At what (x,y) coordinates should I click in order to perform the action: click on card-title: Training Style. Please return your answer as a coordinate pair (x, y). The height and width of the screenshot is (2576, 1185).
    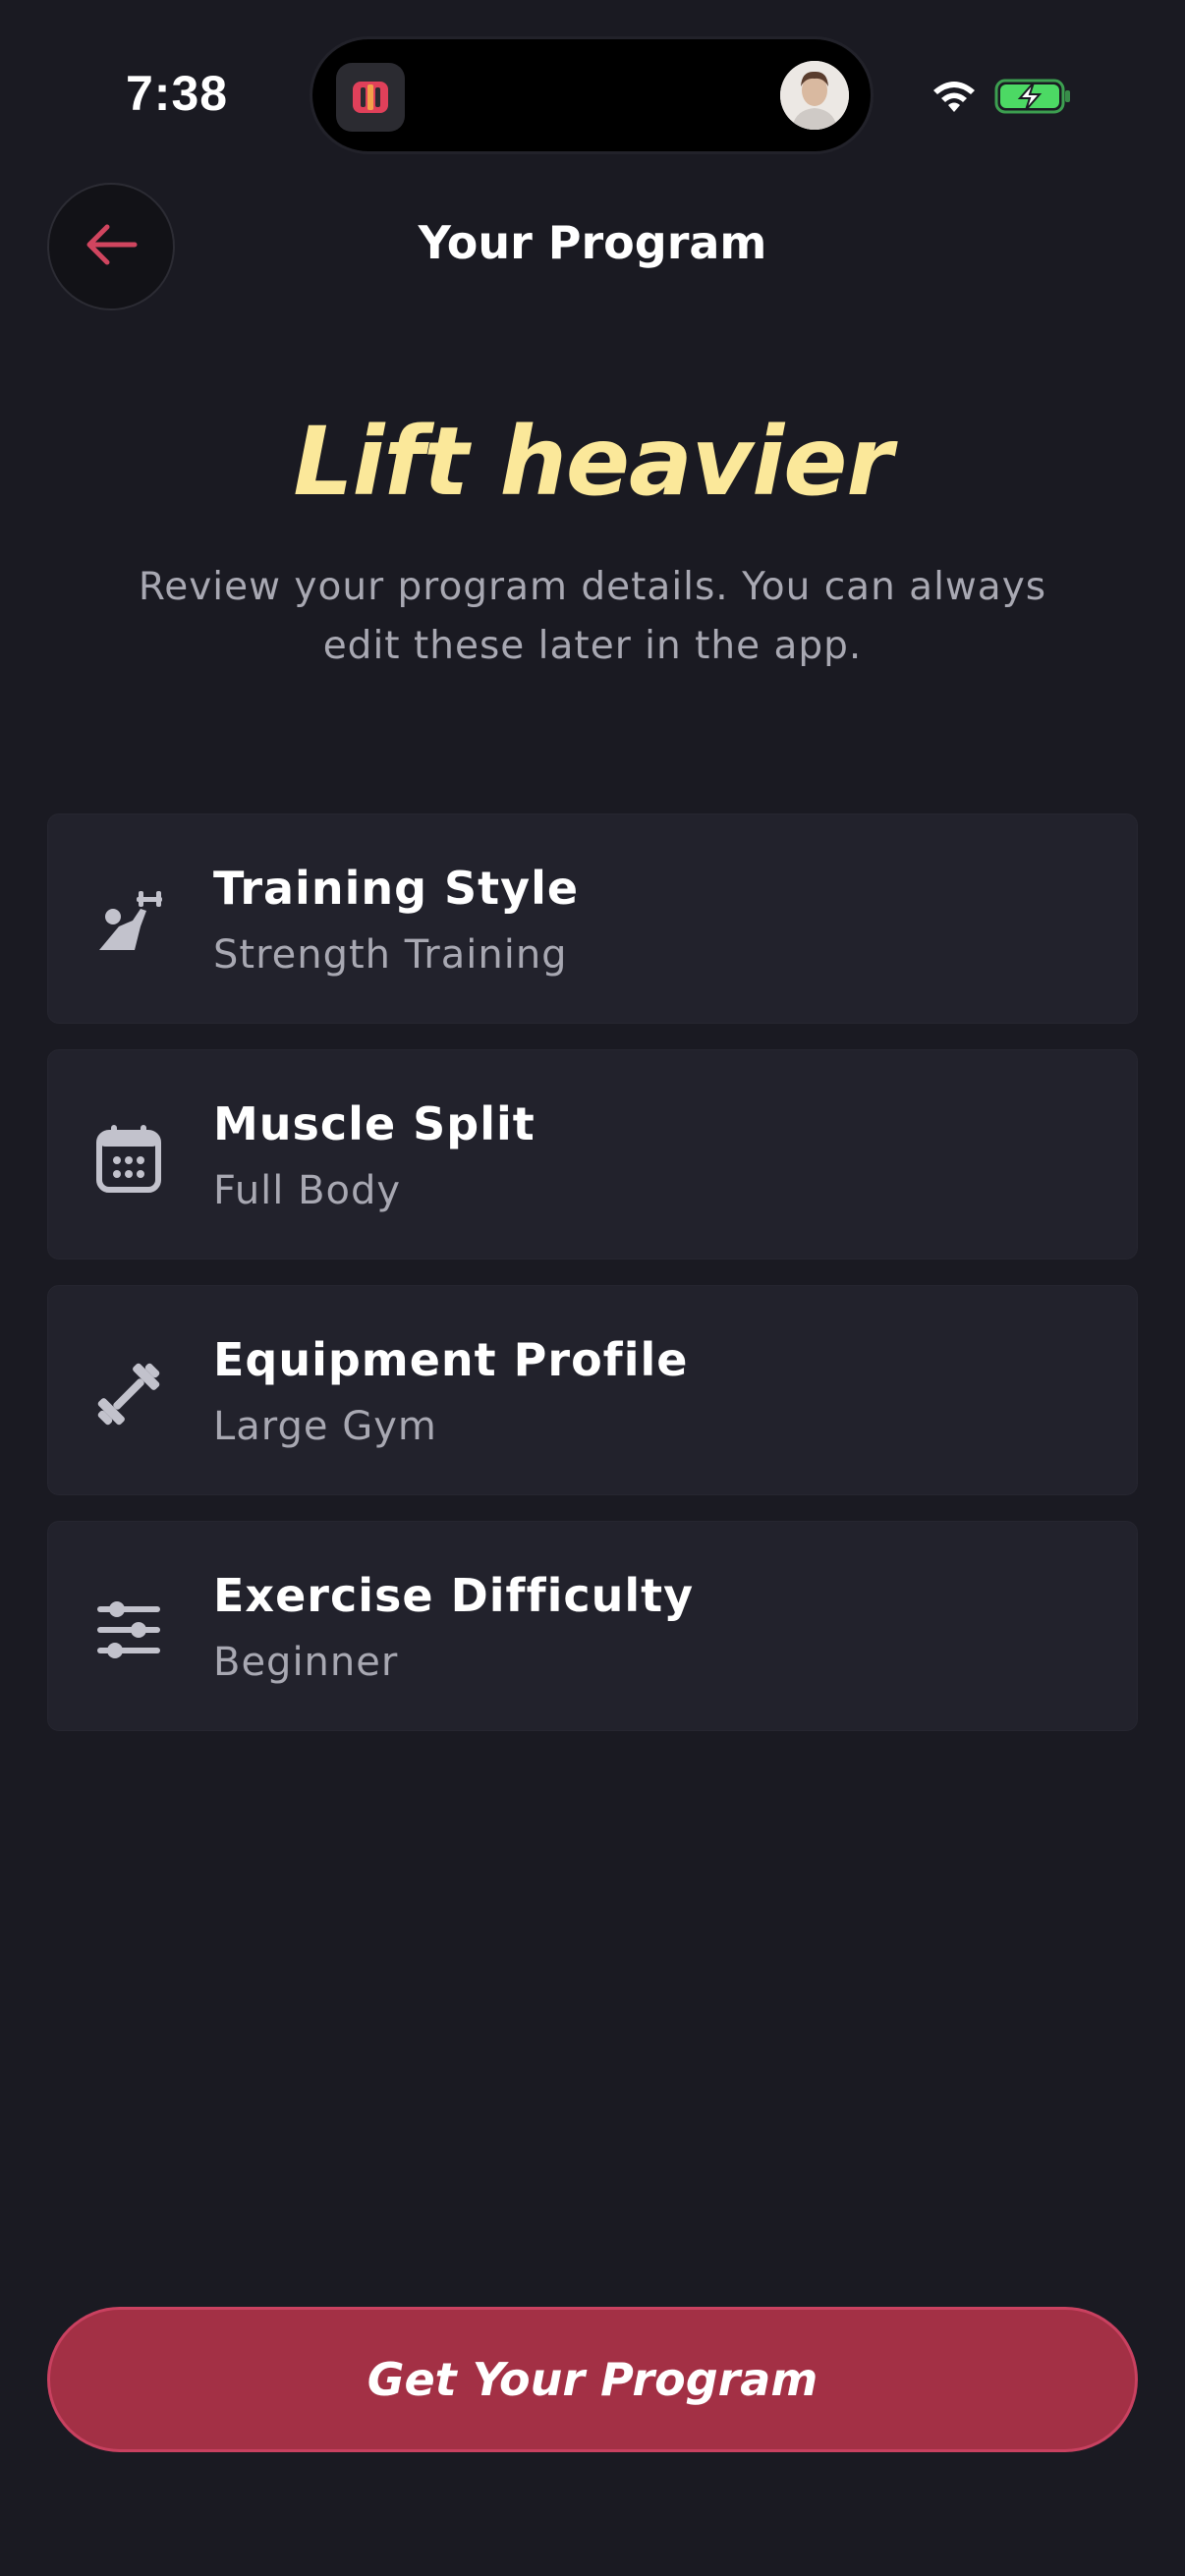
    Looking at the image, I should click on (397, 888).